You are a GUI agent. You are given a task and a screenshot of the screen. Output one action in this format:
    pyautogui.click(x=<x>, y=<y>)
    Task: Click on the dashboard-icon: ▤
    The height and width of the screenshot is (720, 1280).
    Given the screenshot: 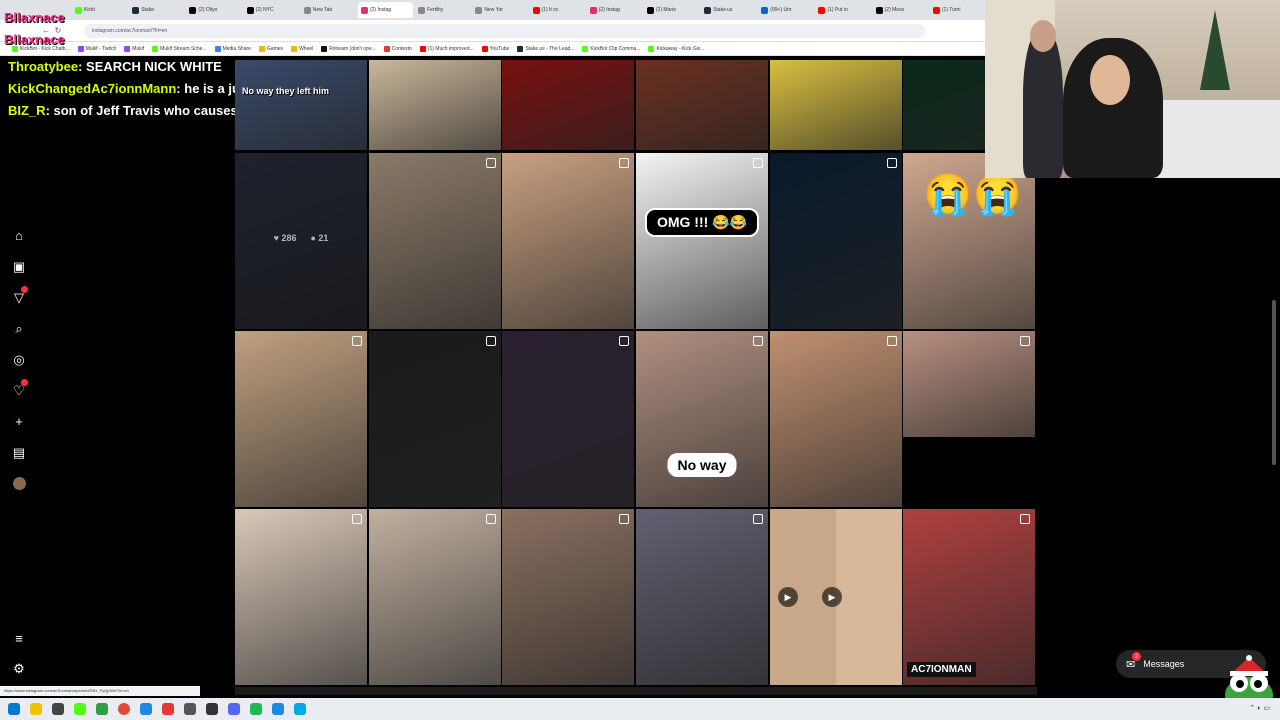 What is the action you would take?
    pyautogui.click(x=19, y=452)
    